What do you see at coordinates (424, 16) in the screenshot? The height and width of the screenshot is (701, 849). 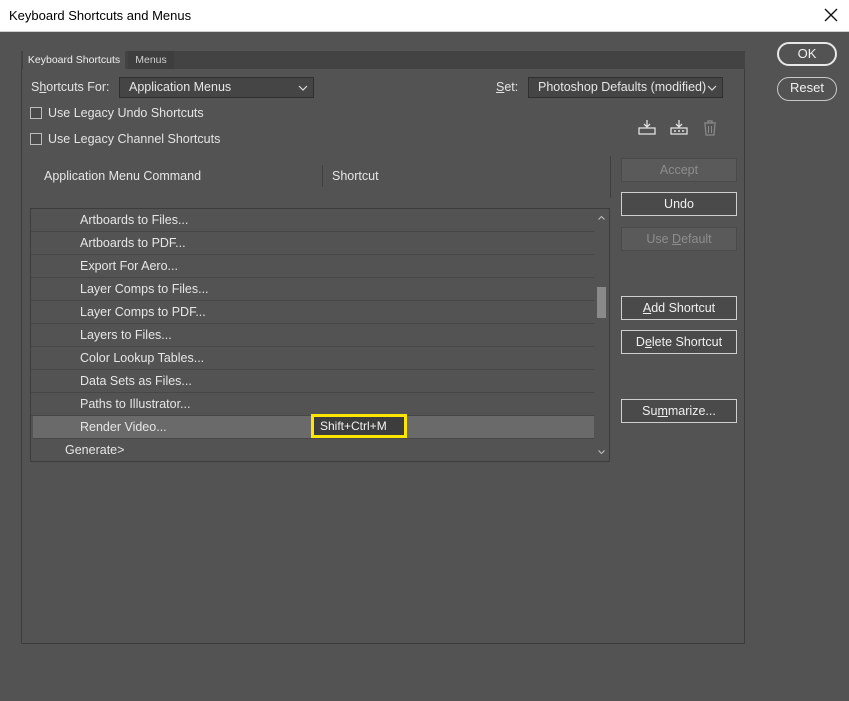 I see `title-bar: Keyboard Shortcuts and Menus` at bounding box center [424, 16].